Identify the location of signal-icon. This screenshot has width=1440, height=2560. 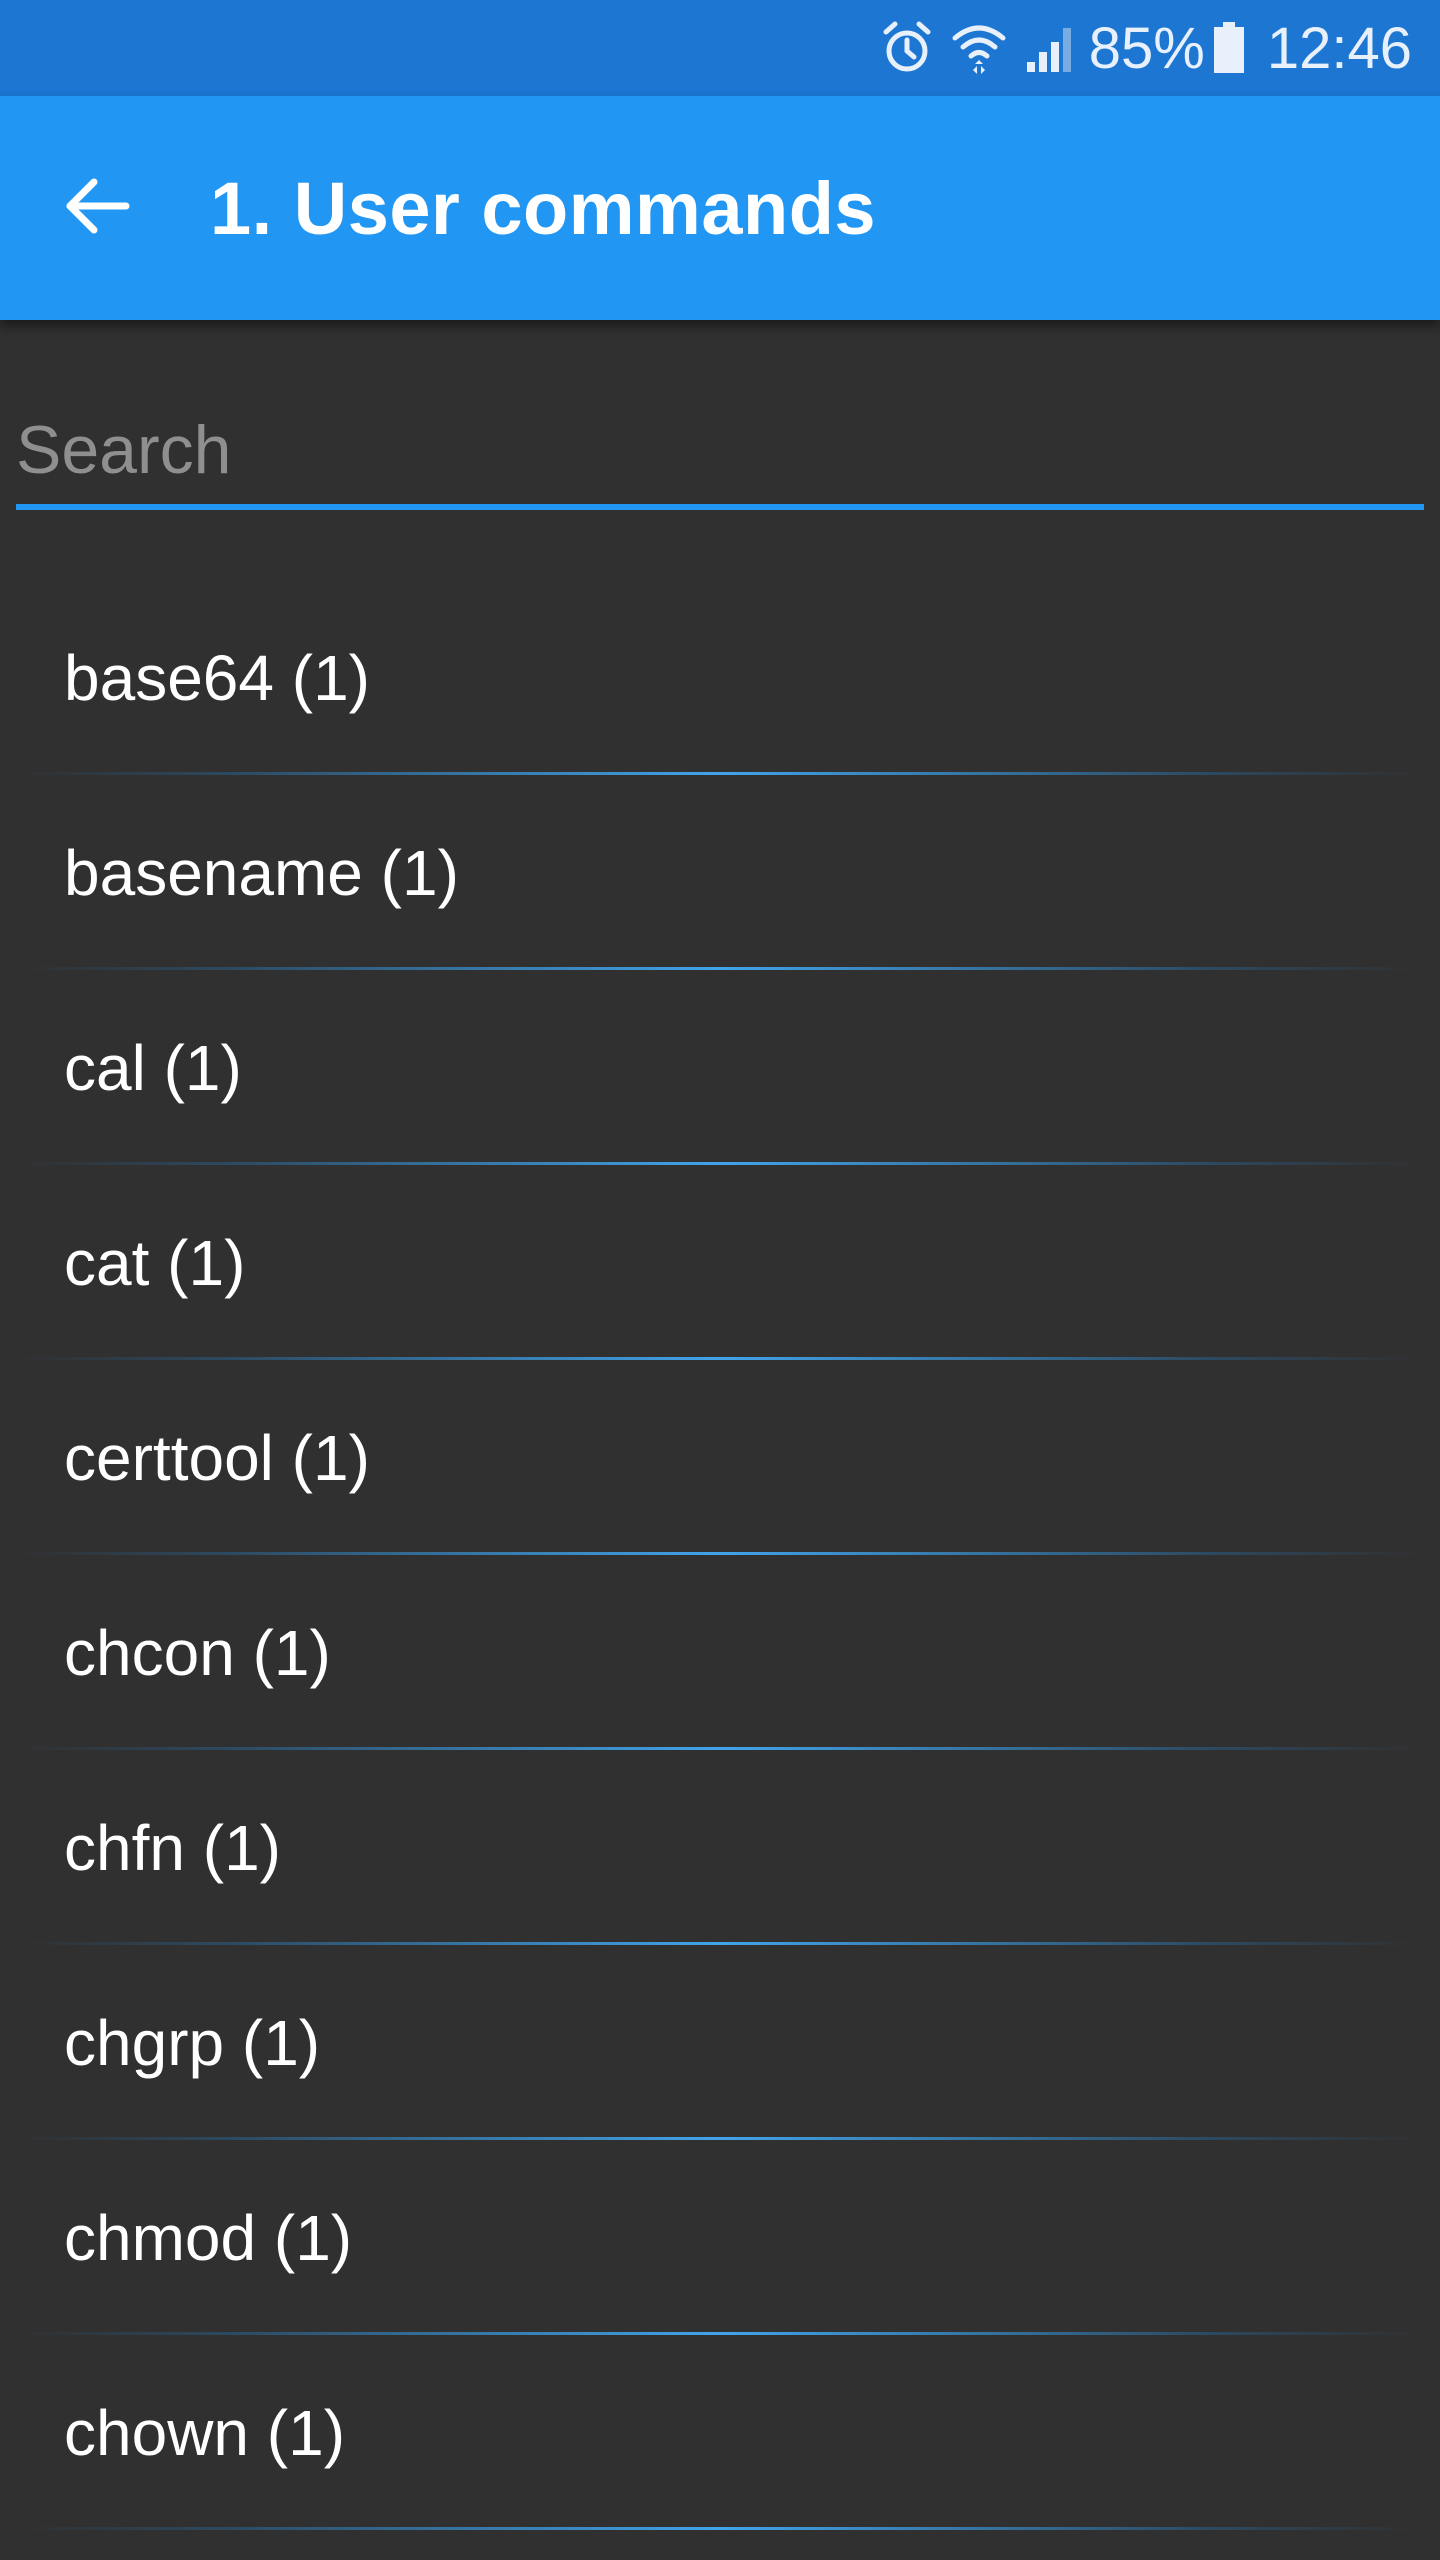
(1052, 48).